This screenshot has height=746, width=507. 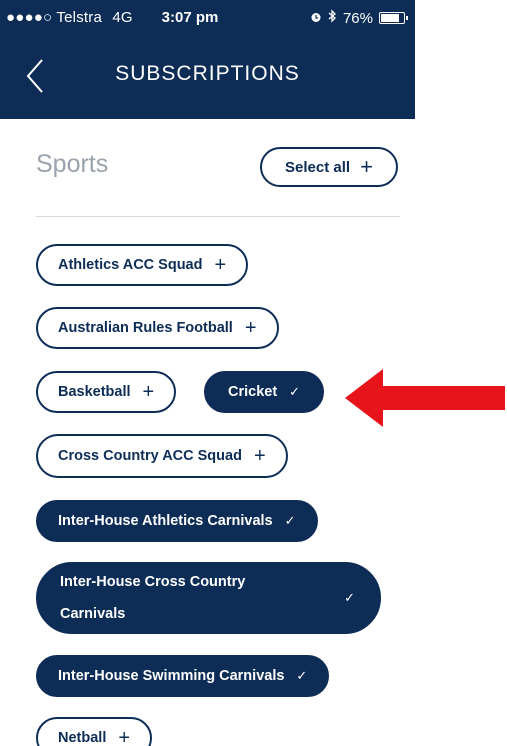 What do you see at coordinates (122, 17) in the screenshot?
I see `network-type: 4G` at bounding box center [122, 17].